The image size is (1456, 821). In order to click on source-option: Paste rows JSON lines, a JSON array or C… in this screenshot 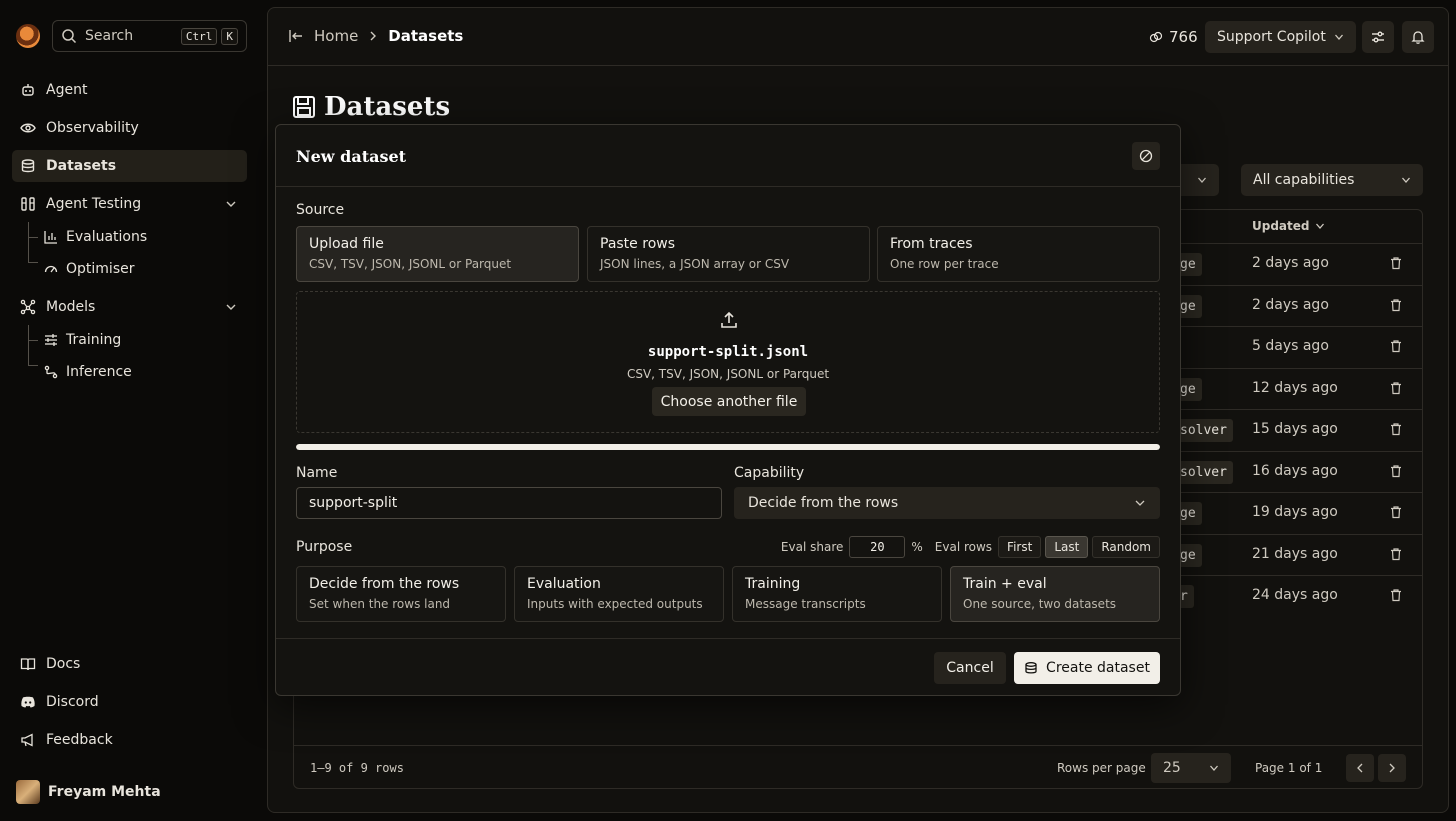, I will do `click(728, 254)`.